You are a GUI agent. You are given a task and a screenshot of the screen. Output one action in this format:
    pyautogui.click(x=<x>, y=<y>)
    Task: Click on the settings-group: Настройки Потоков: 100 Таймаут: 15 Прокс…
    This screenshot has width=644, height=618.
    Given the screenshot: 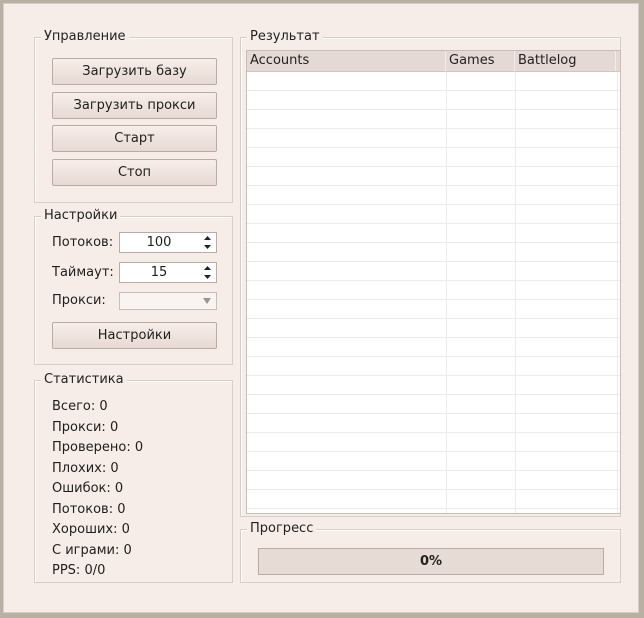 What is the action you would take?
    pyautogui.click(x=133, y=286)
    